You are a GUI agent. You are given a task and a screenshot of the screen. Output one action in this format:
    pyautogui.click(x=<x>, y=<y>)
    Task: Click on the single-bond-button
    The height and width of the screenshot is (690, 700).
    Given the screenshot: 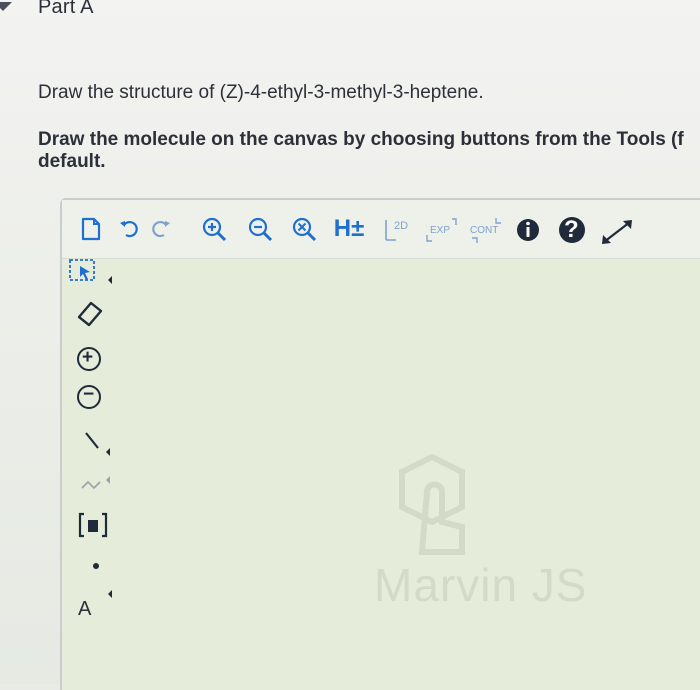 What is the action you would take?
    pyautogui.click(x=96, y=443)
    